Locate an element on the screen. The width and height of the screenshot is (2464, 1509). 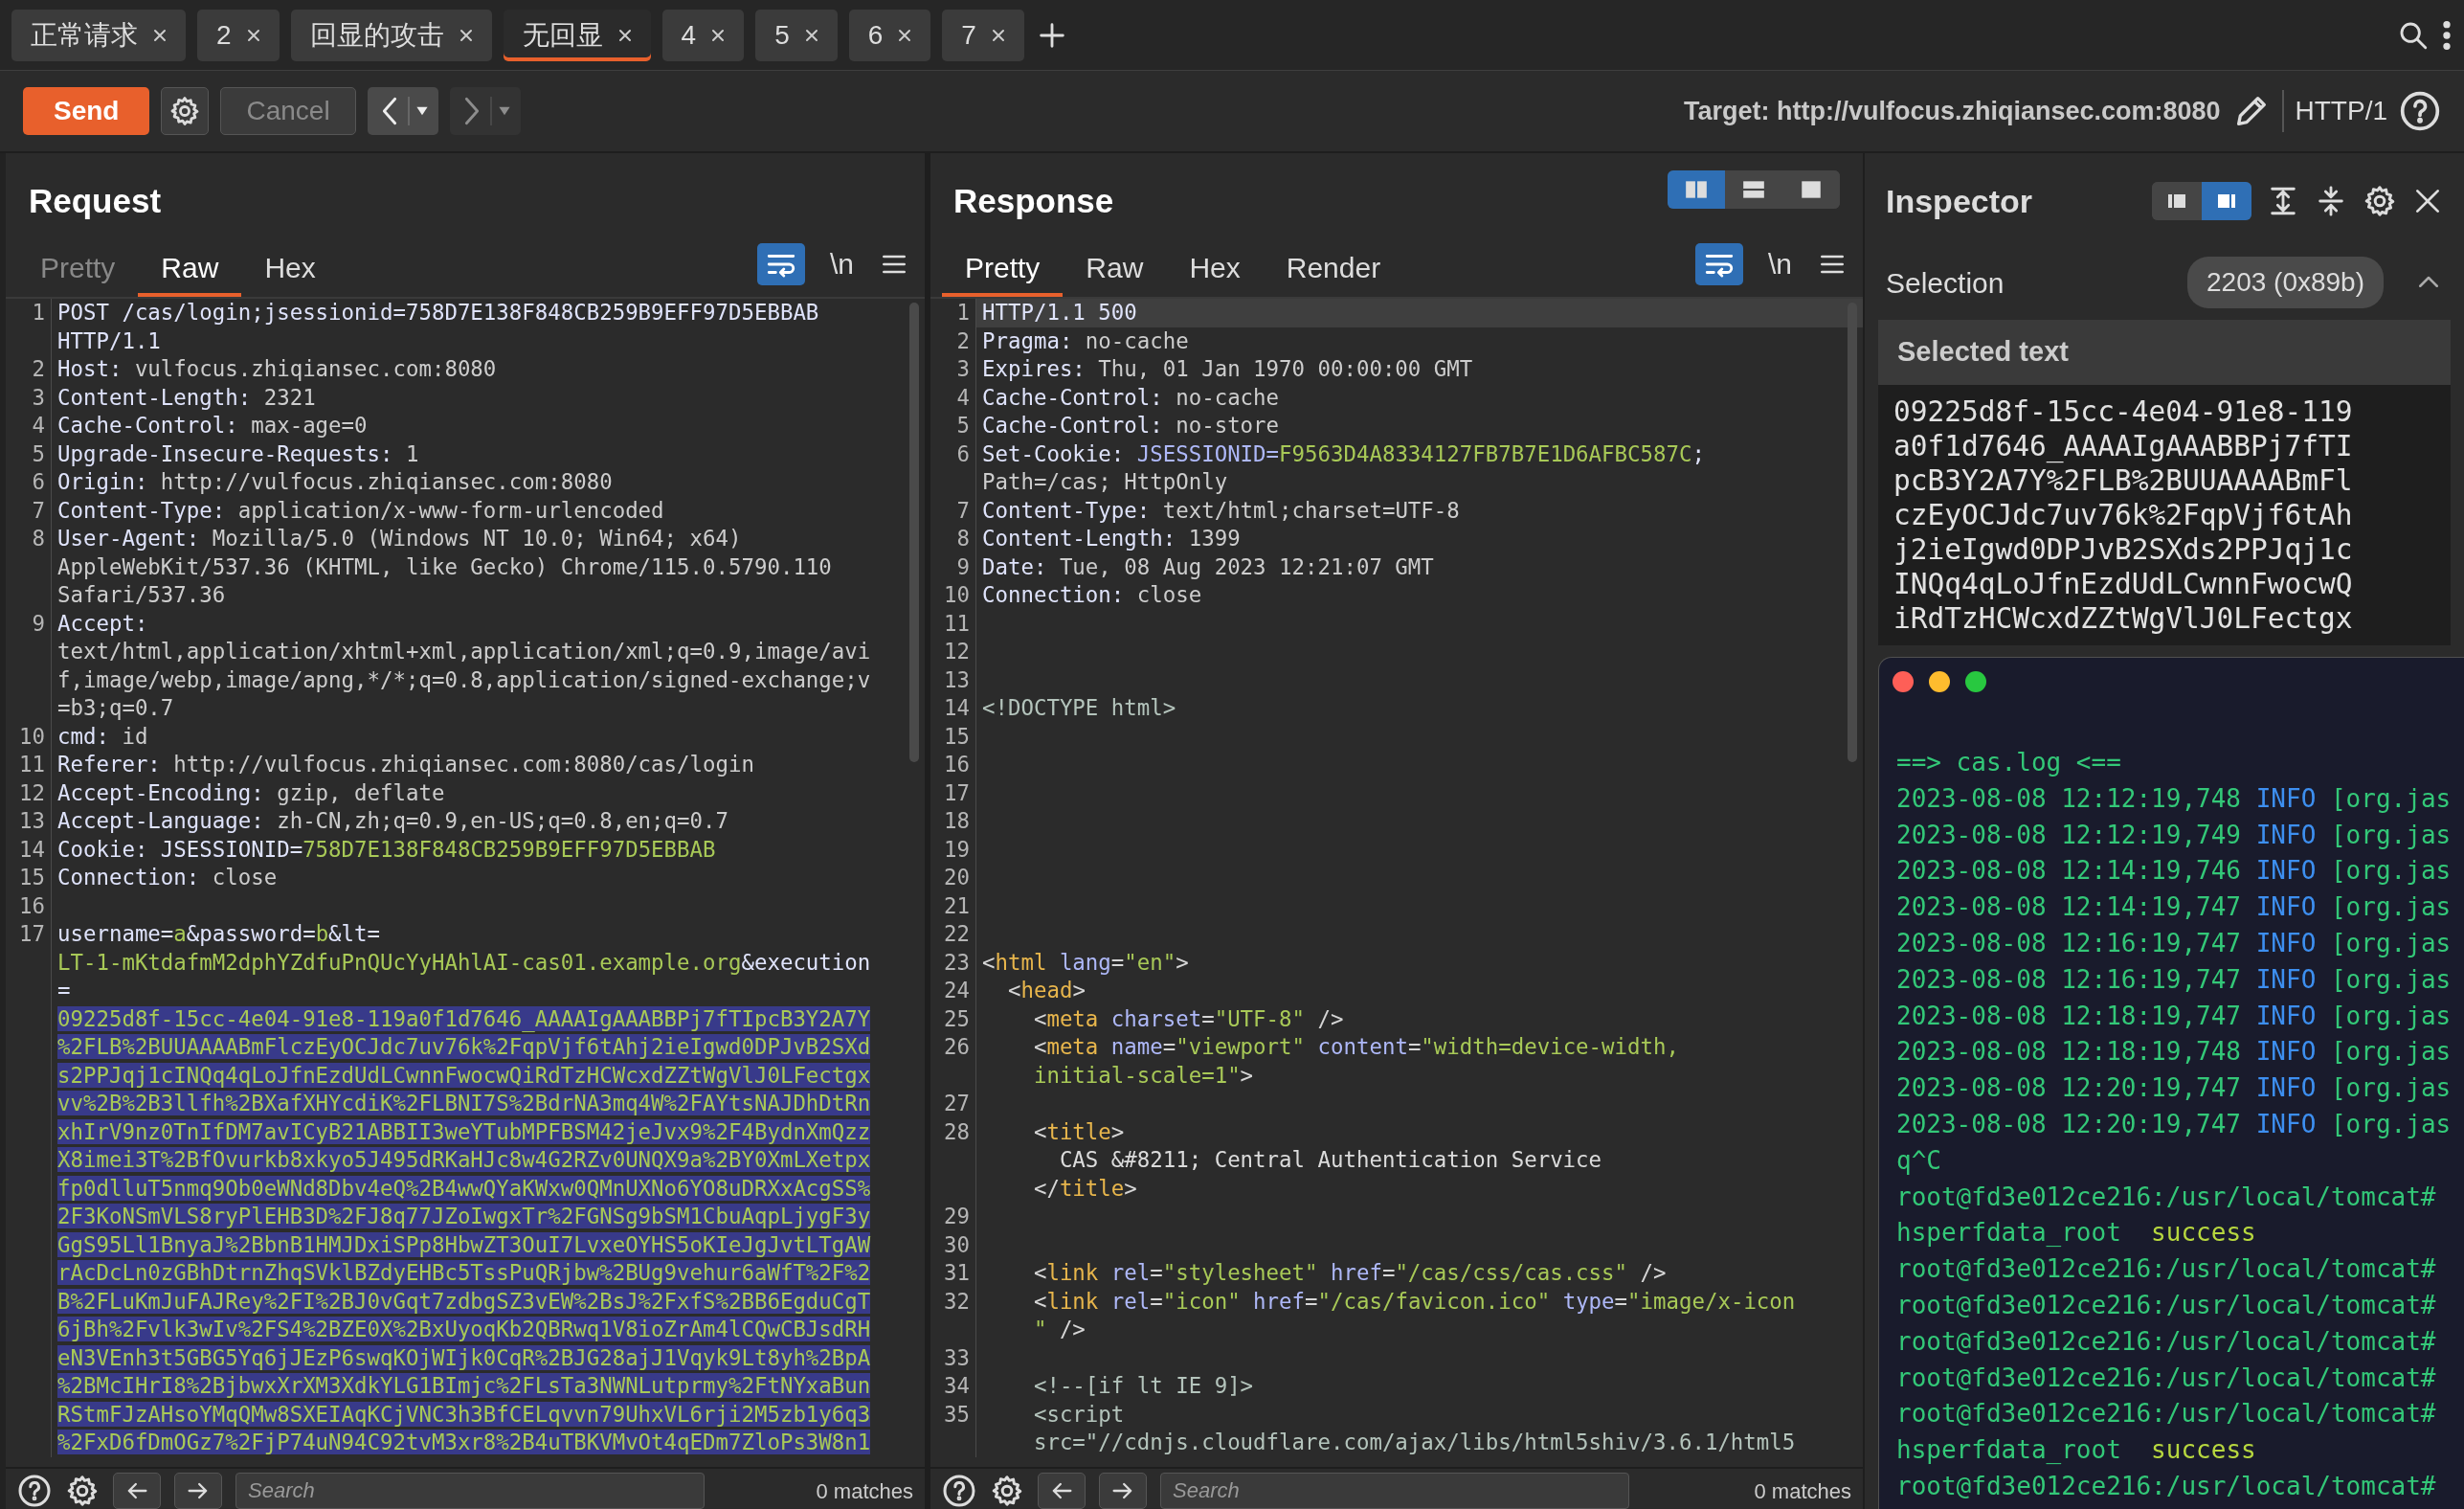
request-tab: 4 is located at coordinates (703, 35).